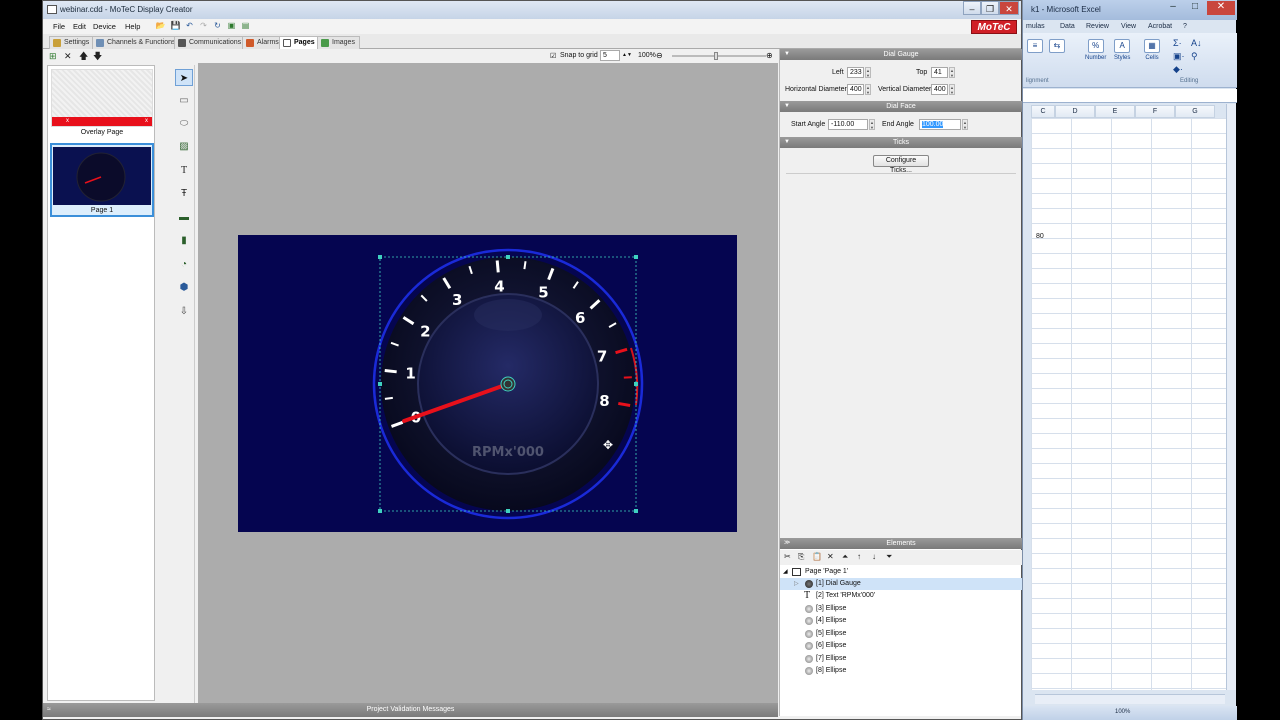 The image size is (1280, 720). I want to click on cut-icon: ✂, so click(787, 556).